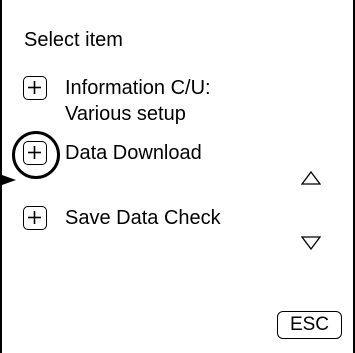 The width and height of the screenshot is (355, 353). I want to click on expand-save-data-check-button, so click(35, 218).